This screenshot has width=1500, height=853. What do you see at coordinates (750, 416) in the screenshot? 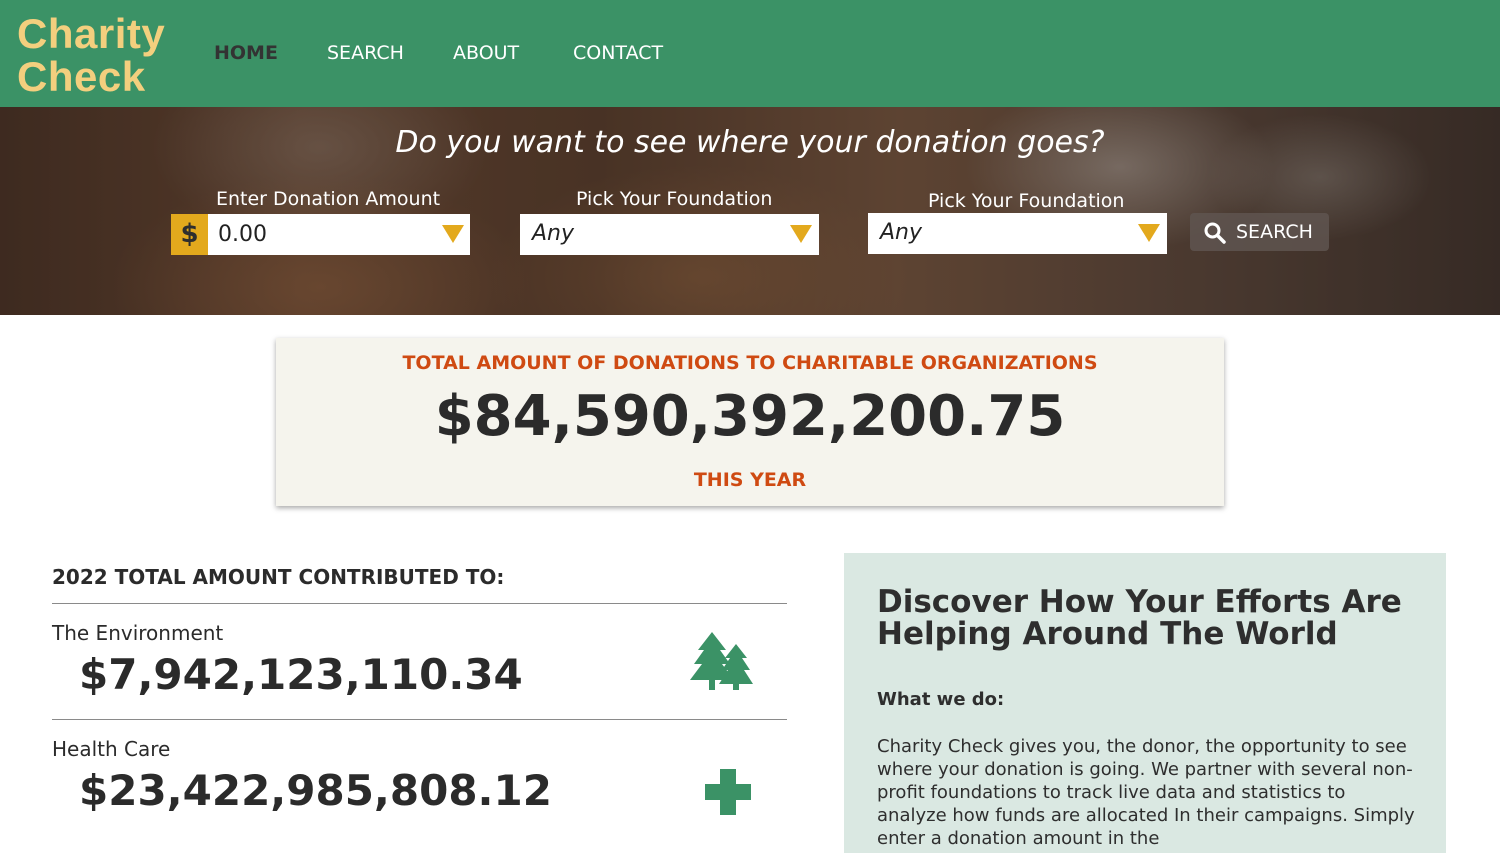
I see `total-donations-amount: $84,590,392,200.75` at bounding box center [750, 416].